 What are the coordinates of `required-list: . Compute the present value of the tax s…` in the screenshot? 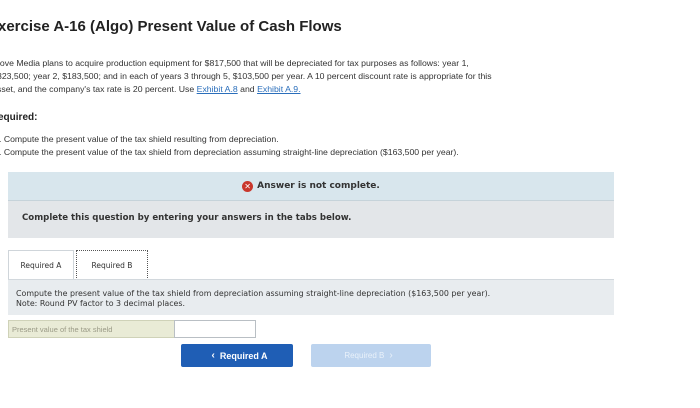 It's located at (229, 146).